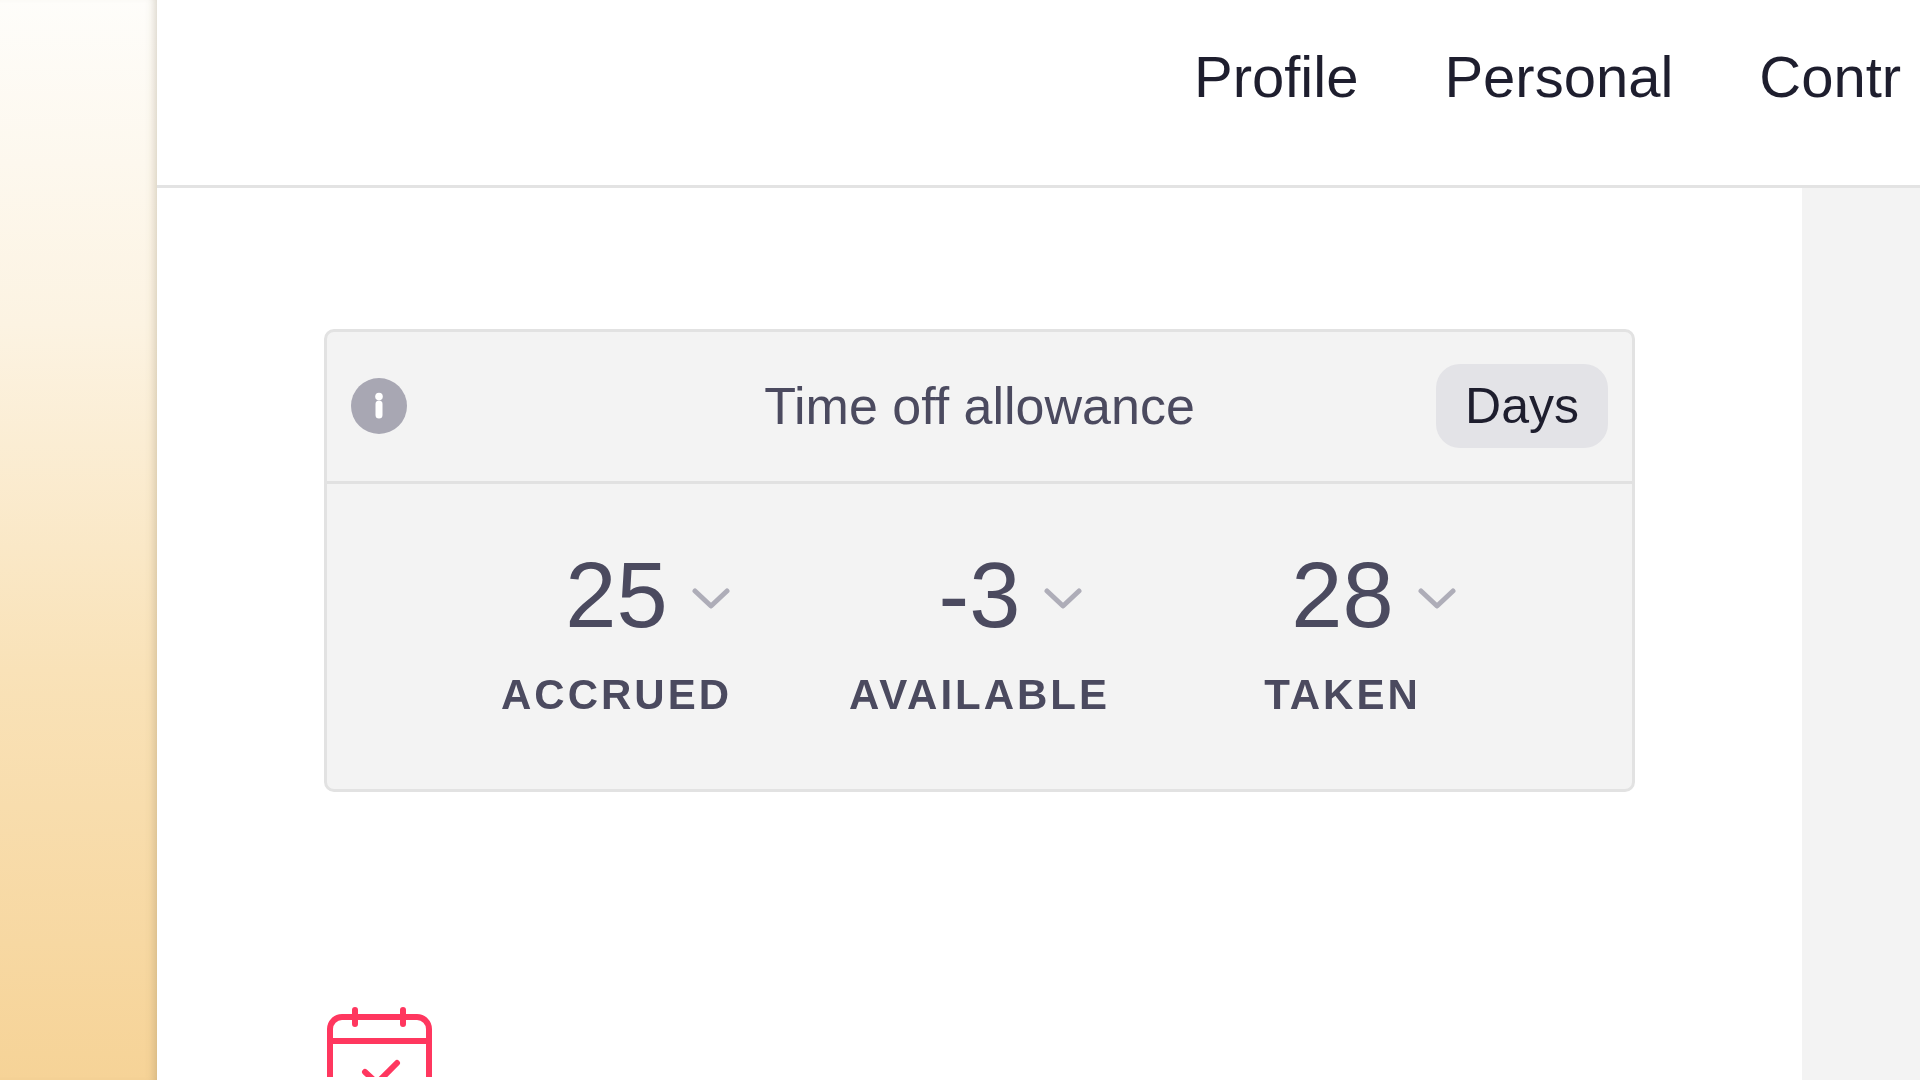 The image size is (1920, 1080). What do you see at coordinates (1522, 406) in the screenshot?
I see `unit-button: Days` at bounding box center [1522, 406].